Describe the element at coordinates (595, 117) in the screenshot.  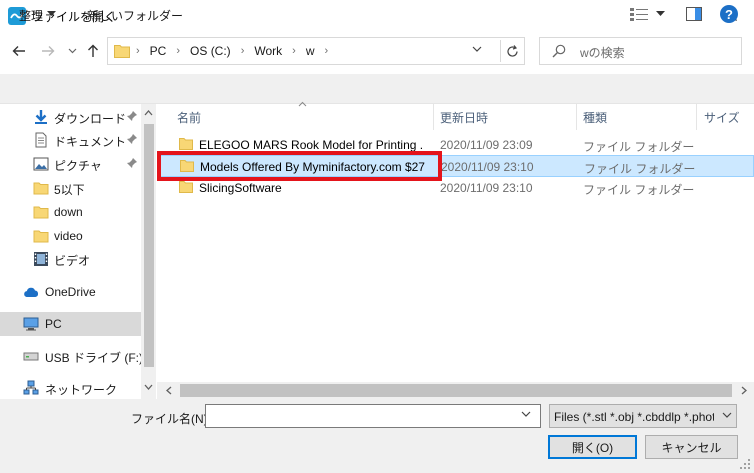
I see `column-header-type: 種類` at that location.